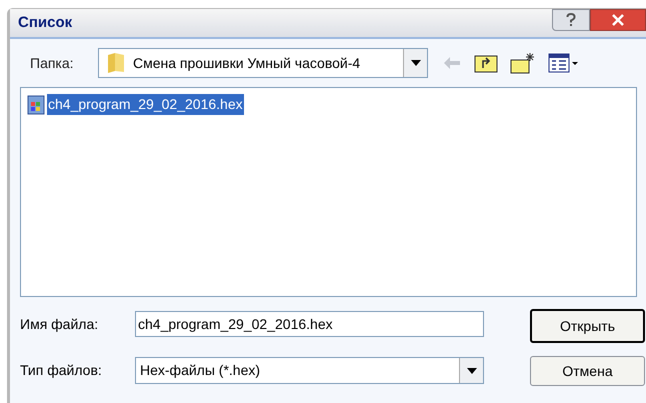  I want to click on dialog-button: Открыть, so click(587, 326).